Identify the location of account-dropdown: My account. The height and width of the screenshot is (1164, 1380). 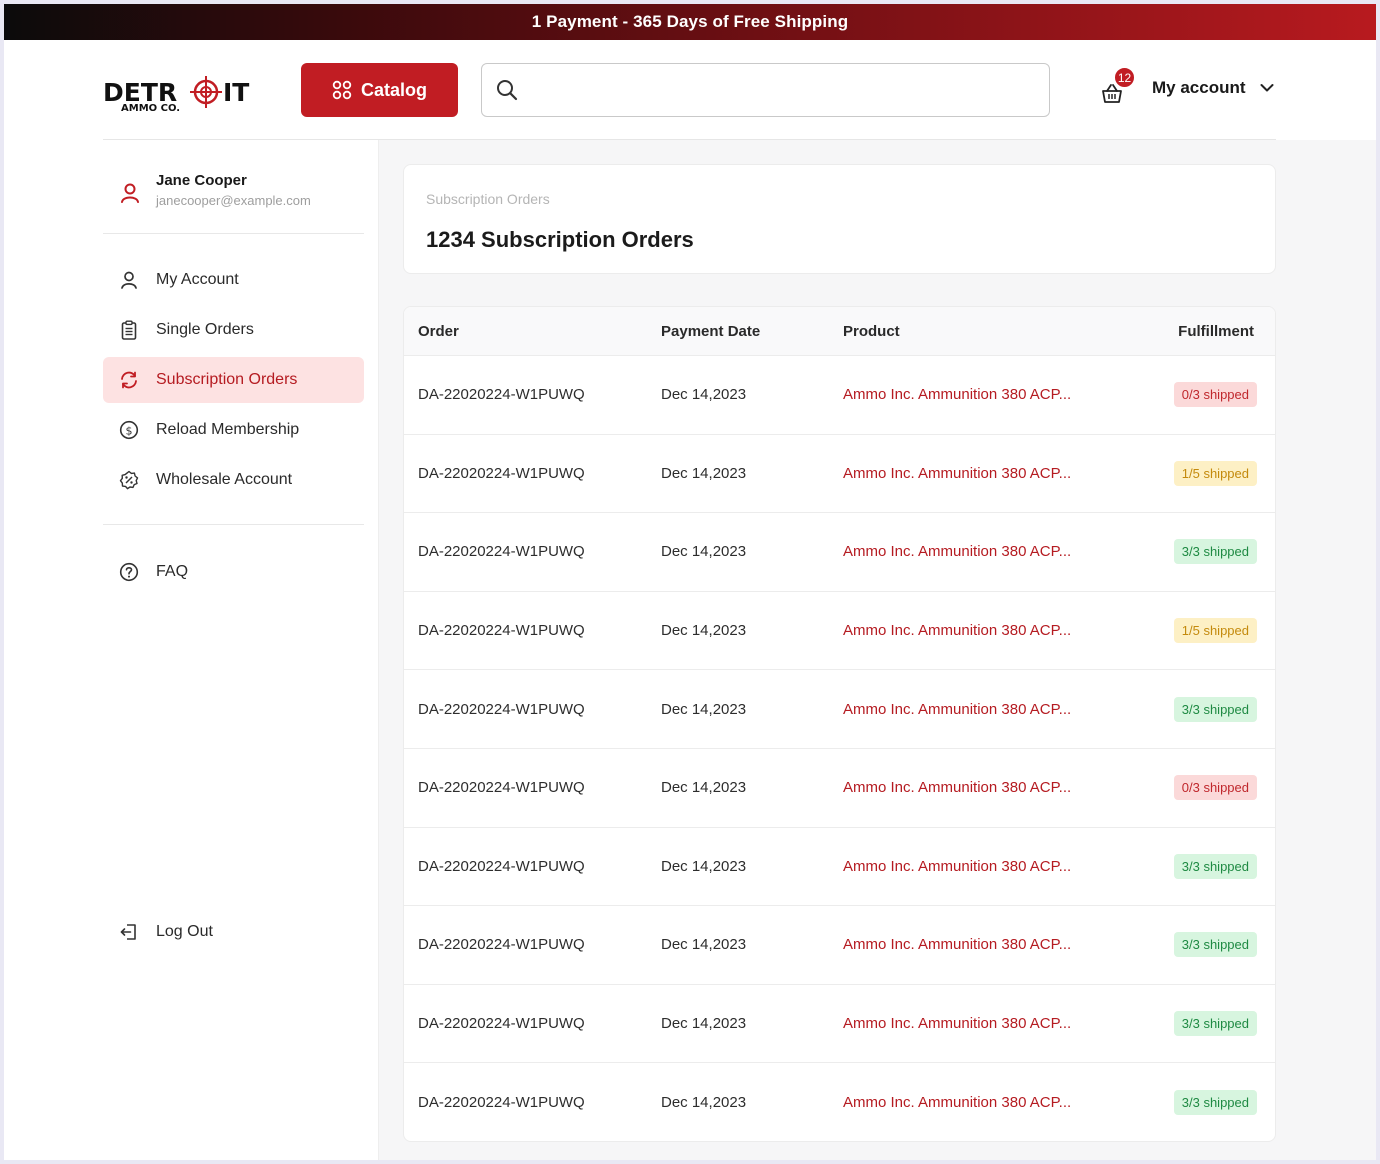
(1213, 88).